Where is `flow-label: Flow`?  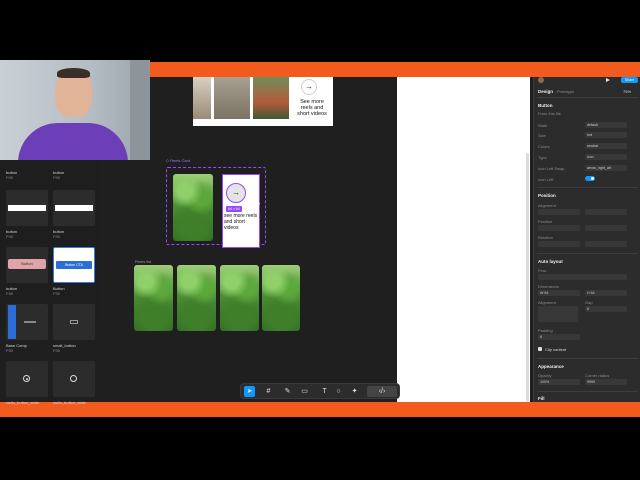
flow-label: Flow is located at coordinates (542, 270).